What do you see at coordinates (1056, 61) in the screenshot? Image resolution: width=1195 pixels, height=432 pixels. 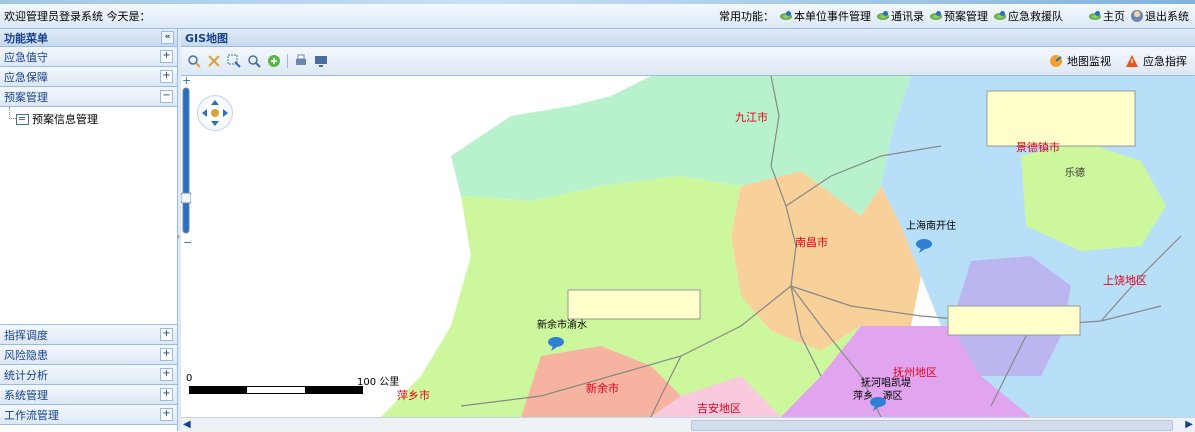 I see `radar-icon` at bounding box center [1056, 61].